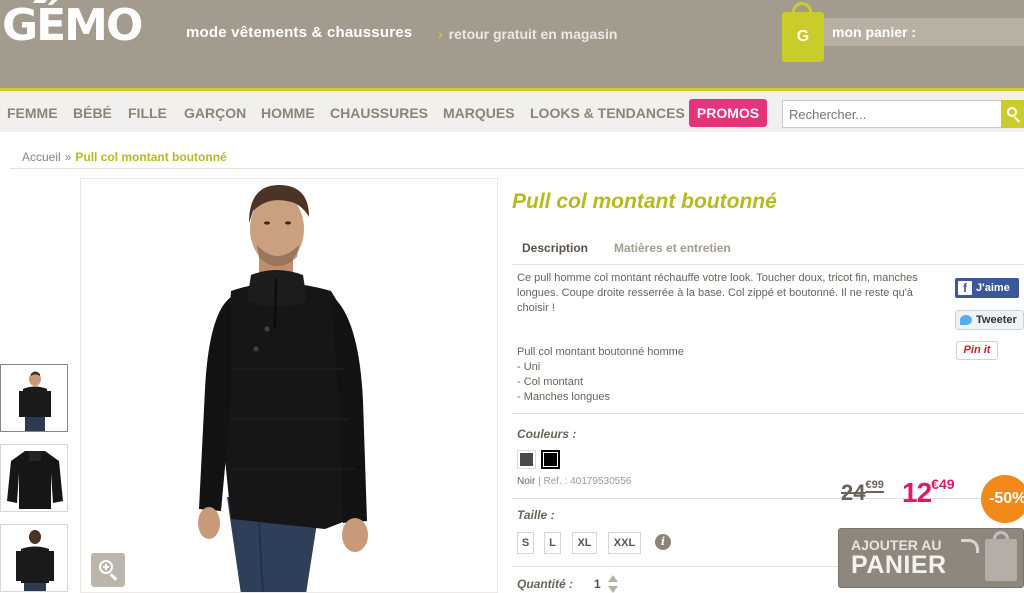  What do you see at coordinates (613, 589) in the screenshot?
I see `quantity-down-icon` at bounding box center [613, 589].